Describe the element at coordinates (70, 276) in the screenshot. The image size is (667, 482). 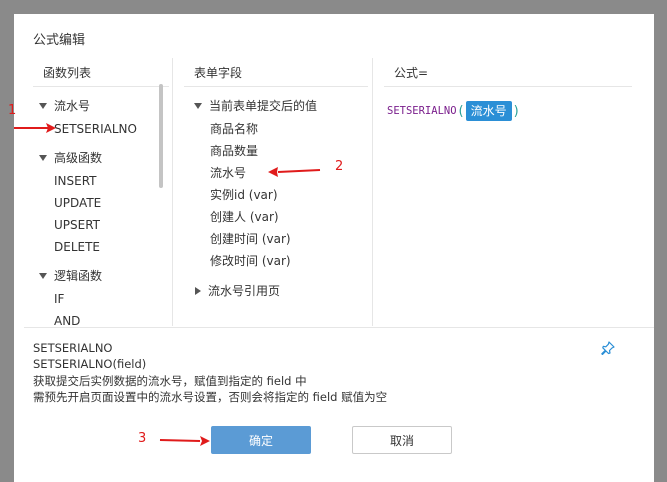
I see `function-group-logic: 逻辑函数` at that location.